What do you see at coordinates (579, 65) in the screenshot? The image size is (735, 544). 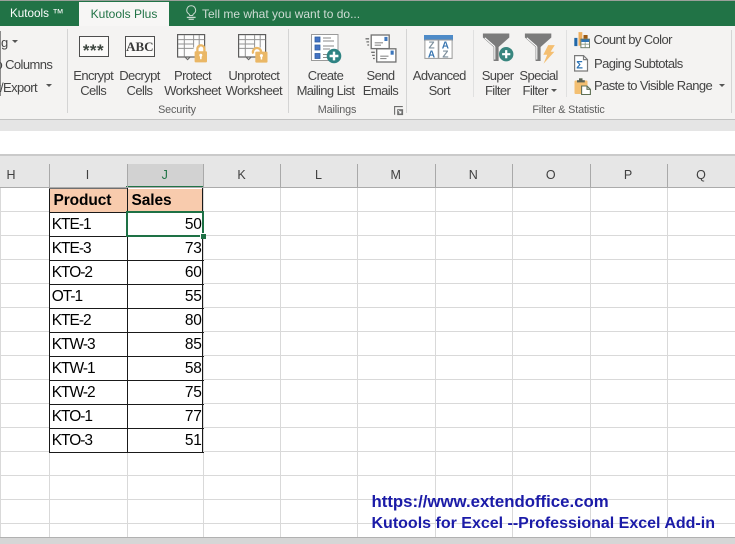 I see `svg-text: Σ` at bounding box center [579, 65].